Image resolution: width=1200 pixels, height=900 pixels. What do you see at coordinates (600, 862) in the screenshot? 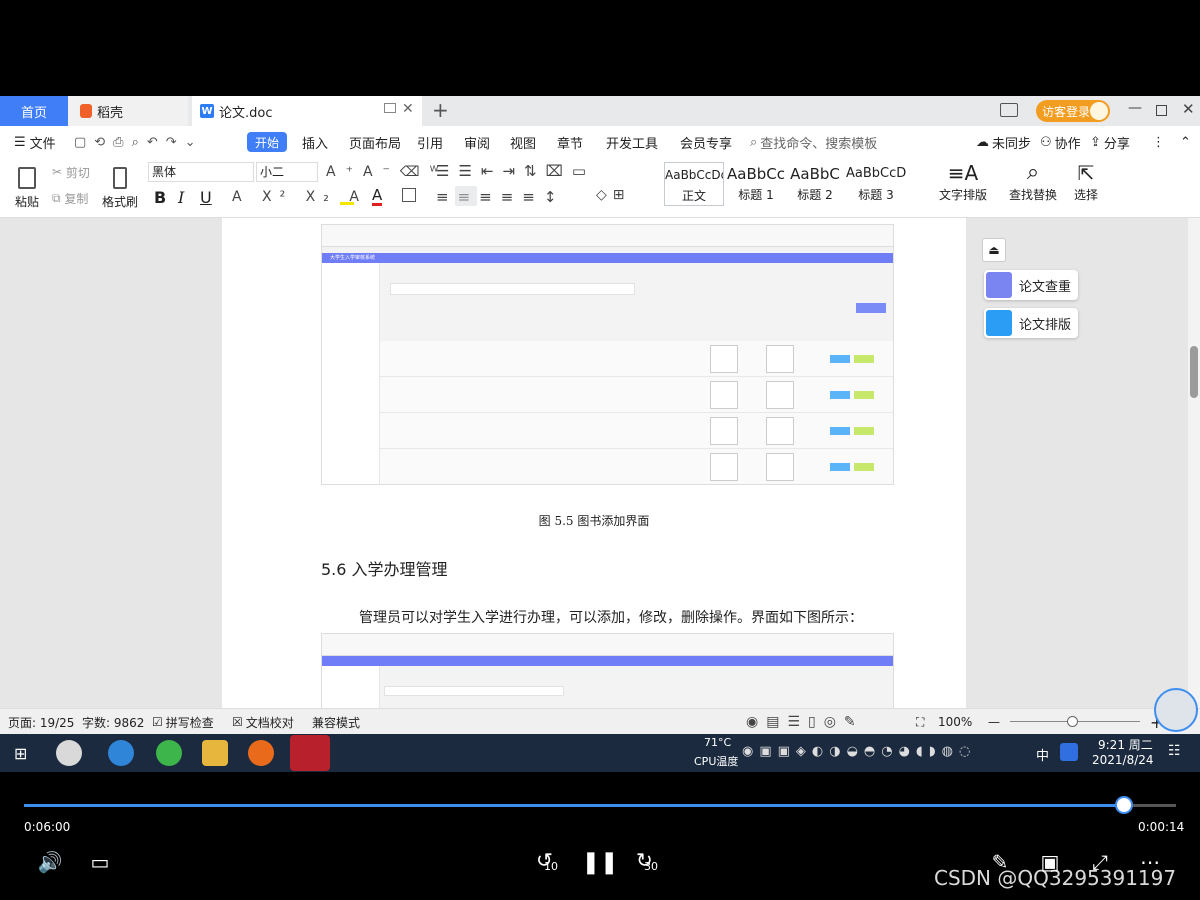
I see `pause-button: ❚❚` at bounding box center [600, 862].